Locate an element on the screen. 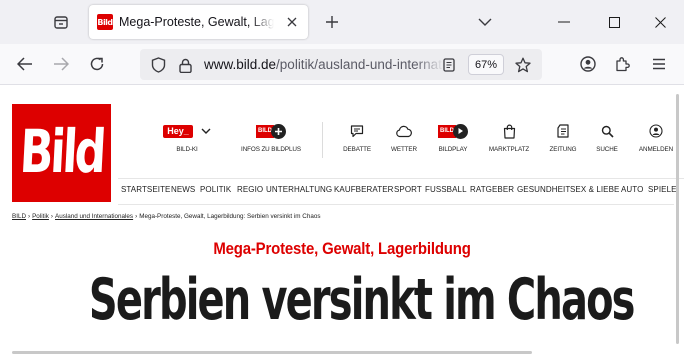 The image size is (684, 357). bild-logo: Bild is located at coordinates (61, 153).